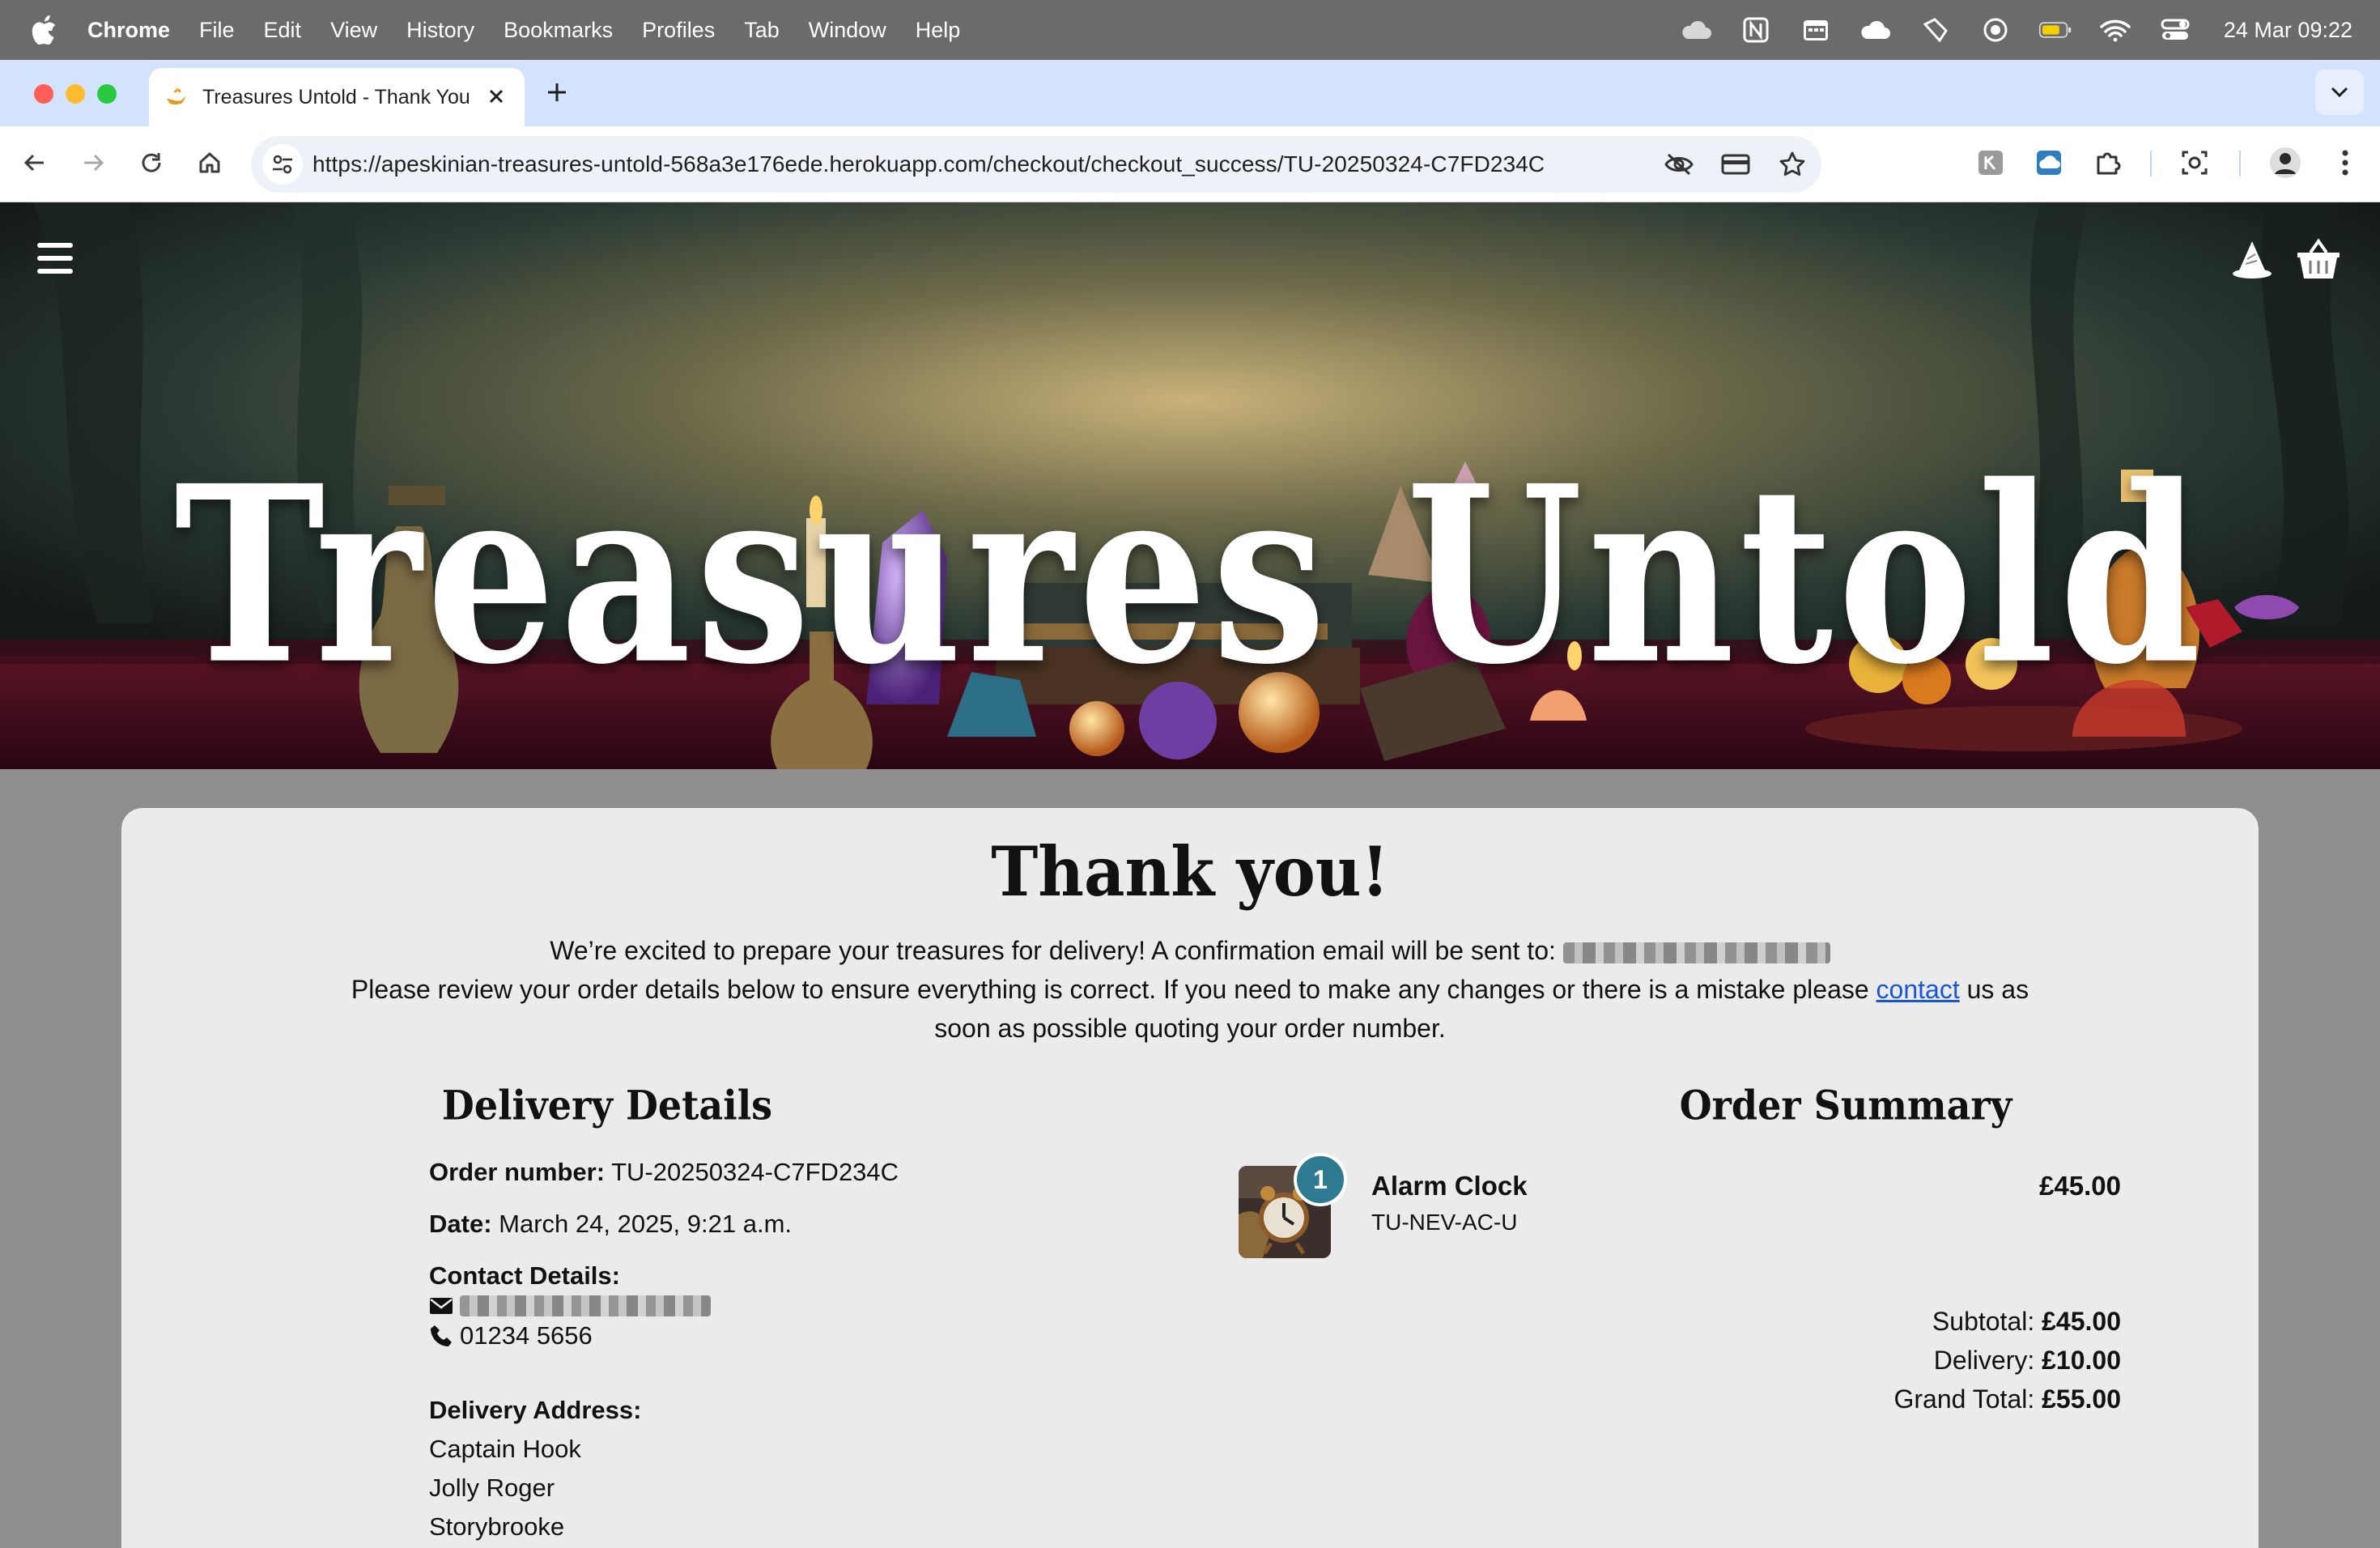 The image size is (2380, 1548). I want to click on tab-title: Treasures Untold - Thank You, so click(336, 96).